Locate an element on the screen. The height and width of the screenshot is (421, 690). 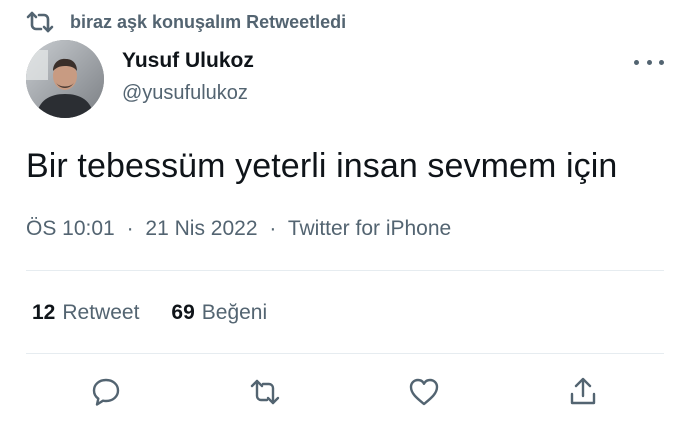
retweets-count: 12 is located at coordinates (44, 312).